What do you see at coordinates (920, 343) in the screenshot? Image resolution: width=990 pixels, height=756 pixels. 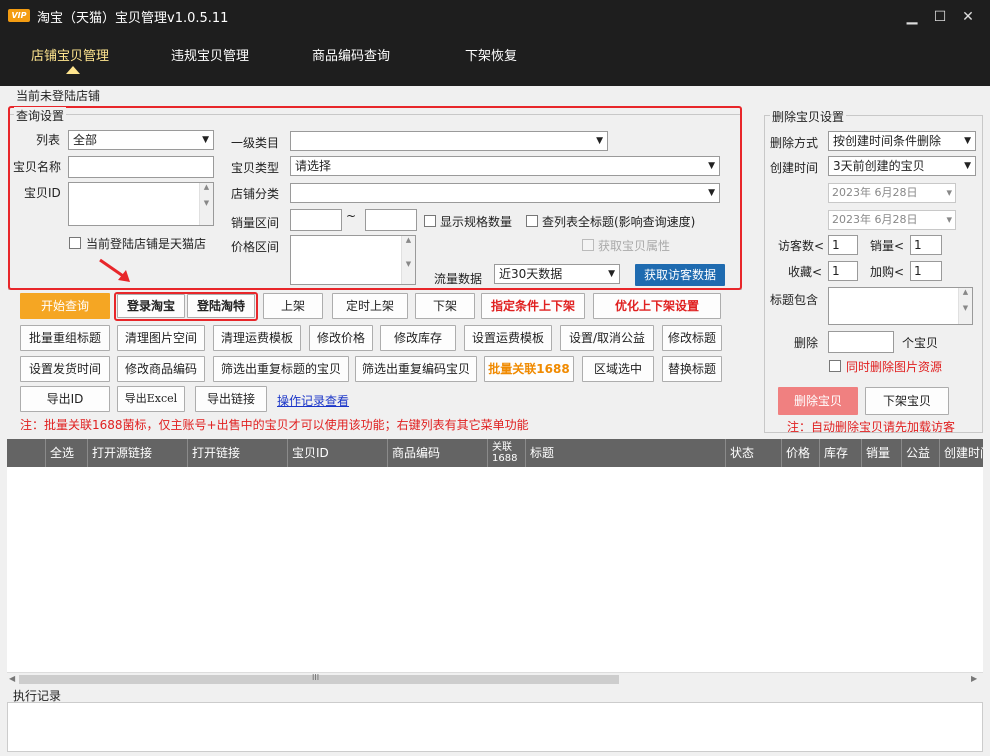 I see `delete-unit-label: 个宝贝` at bounding box center [920, 343].